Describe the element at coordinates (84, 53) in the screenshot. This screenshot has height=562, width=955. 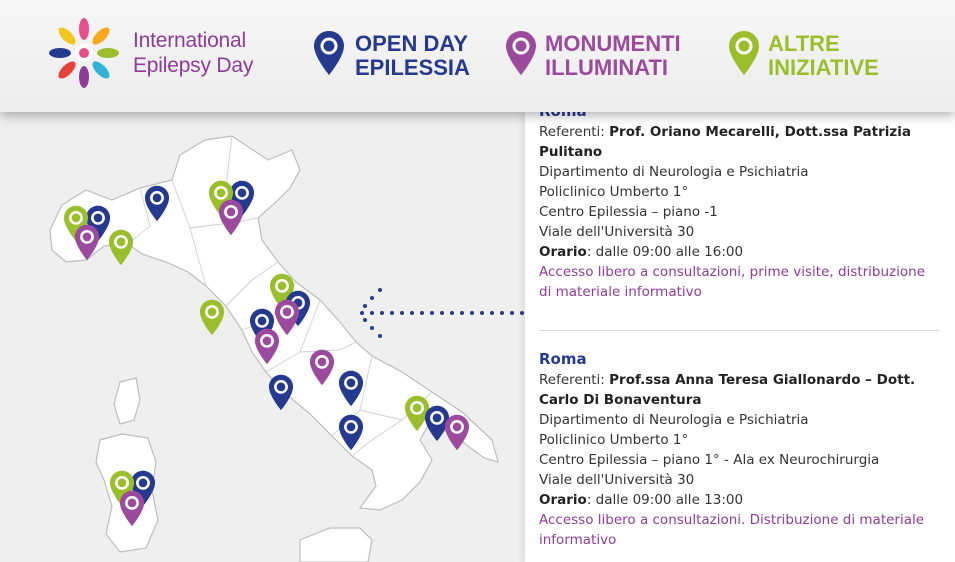
I see `international-epilepsy-day-logo` at that location.